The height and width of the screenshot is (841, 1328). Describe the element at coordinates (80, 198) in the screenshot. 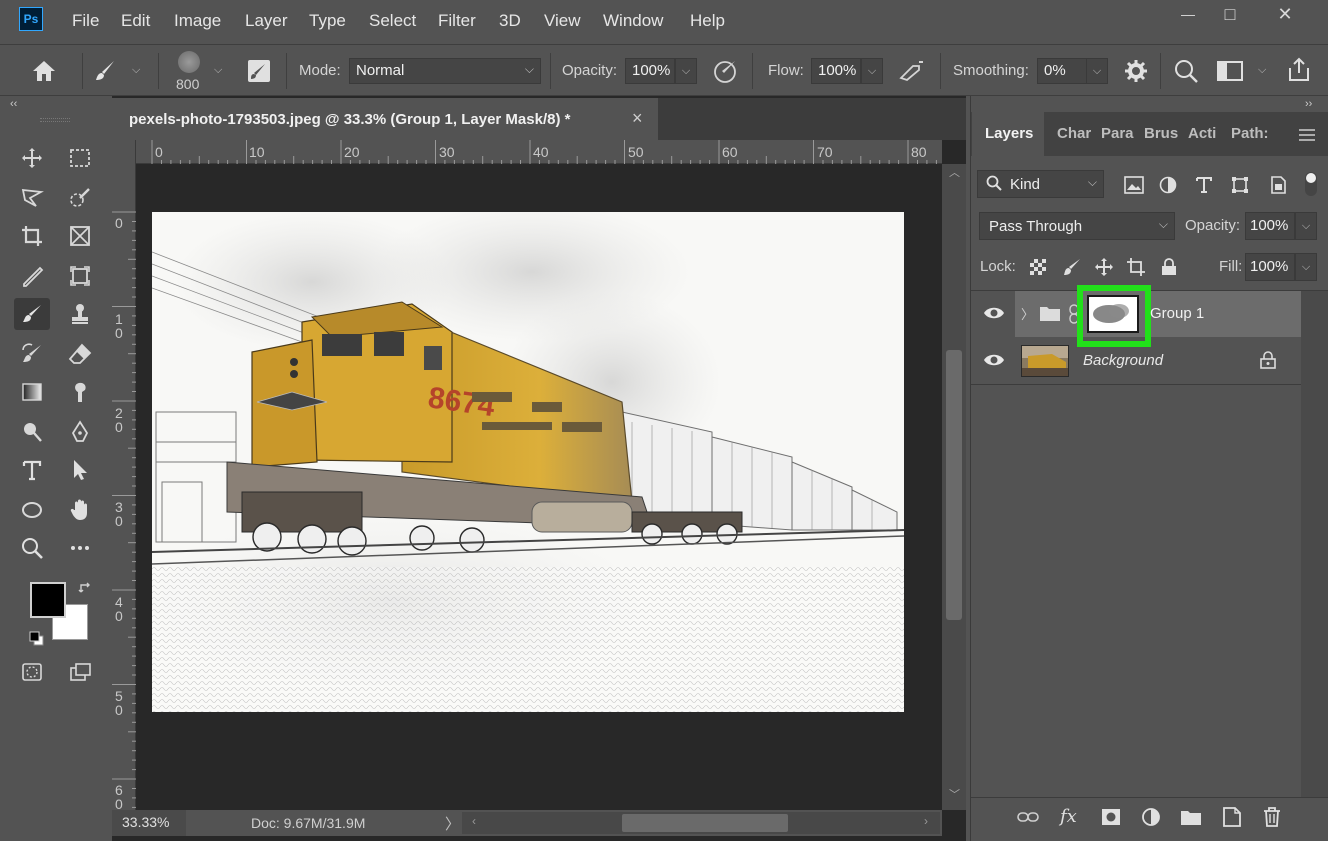

I see `quick-selection-tool` at that location.